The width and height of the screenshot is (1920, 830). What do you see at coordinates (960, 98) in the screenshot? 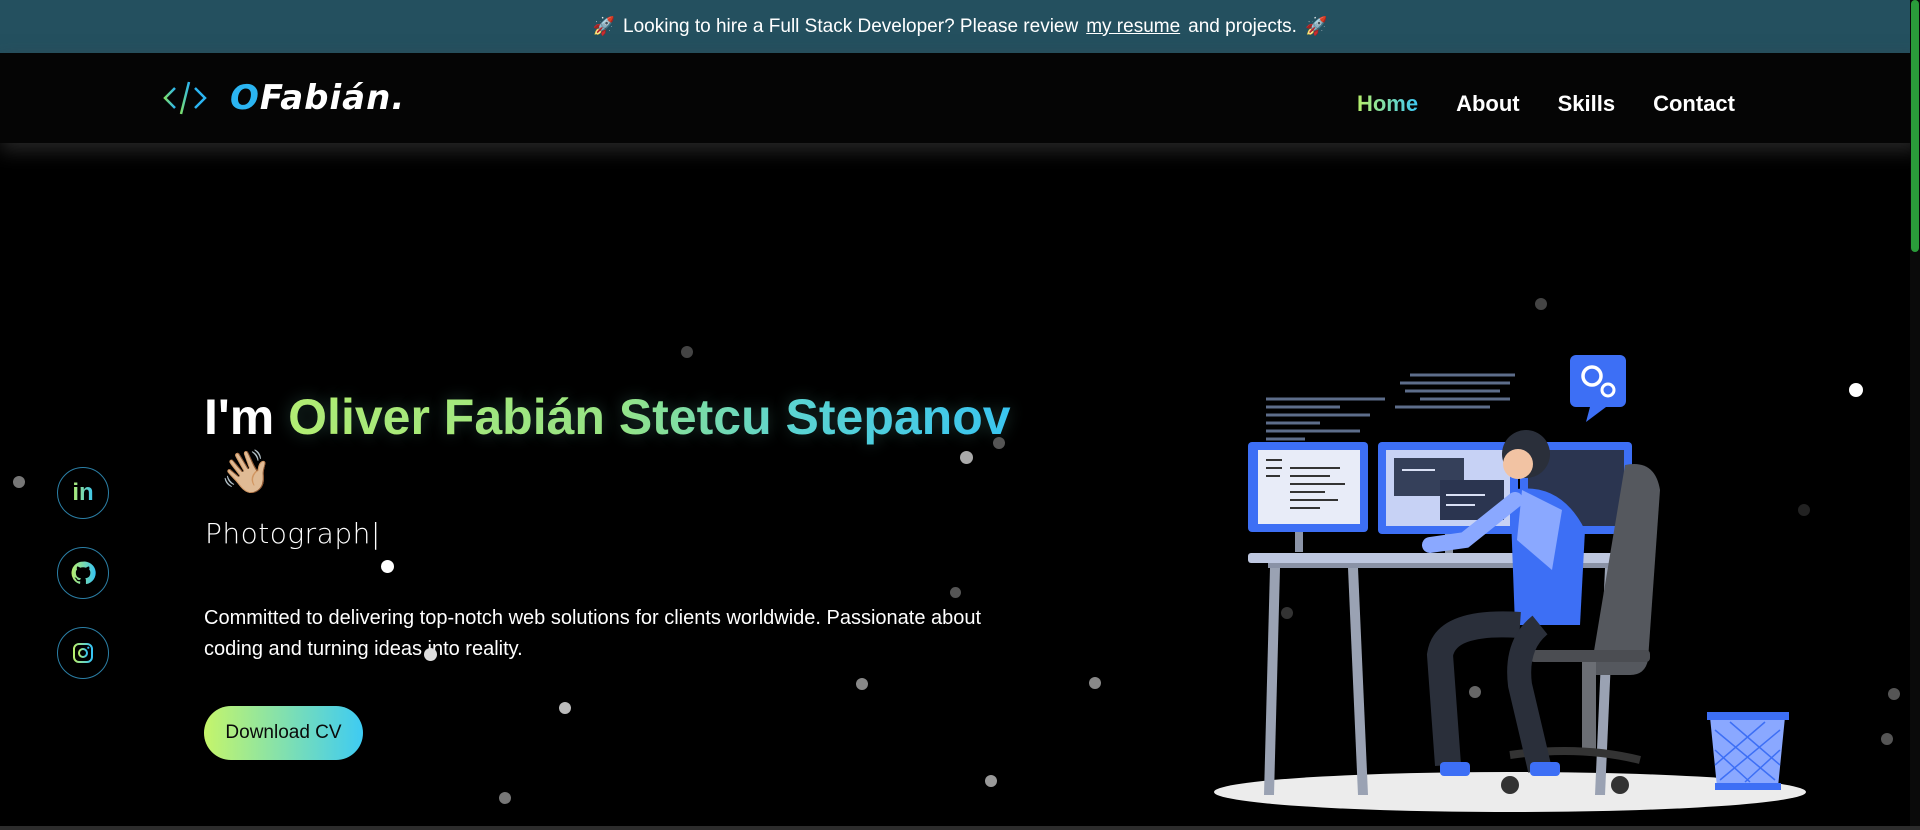
I see `navbar: OFabián. Home About Skills Contact` at bounding box center [960, 98].